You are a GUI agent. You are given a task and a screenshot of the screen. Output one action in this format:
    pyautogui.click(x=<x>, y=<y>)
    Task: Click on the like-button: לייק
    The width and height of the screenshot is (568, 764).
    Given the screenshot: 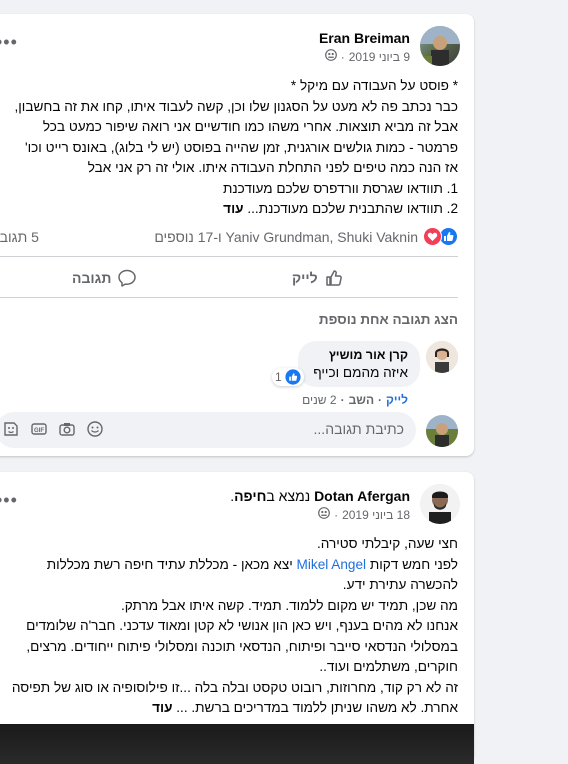 What is the action you would take?
    pyautogui.click(x=318, y=278)
    